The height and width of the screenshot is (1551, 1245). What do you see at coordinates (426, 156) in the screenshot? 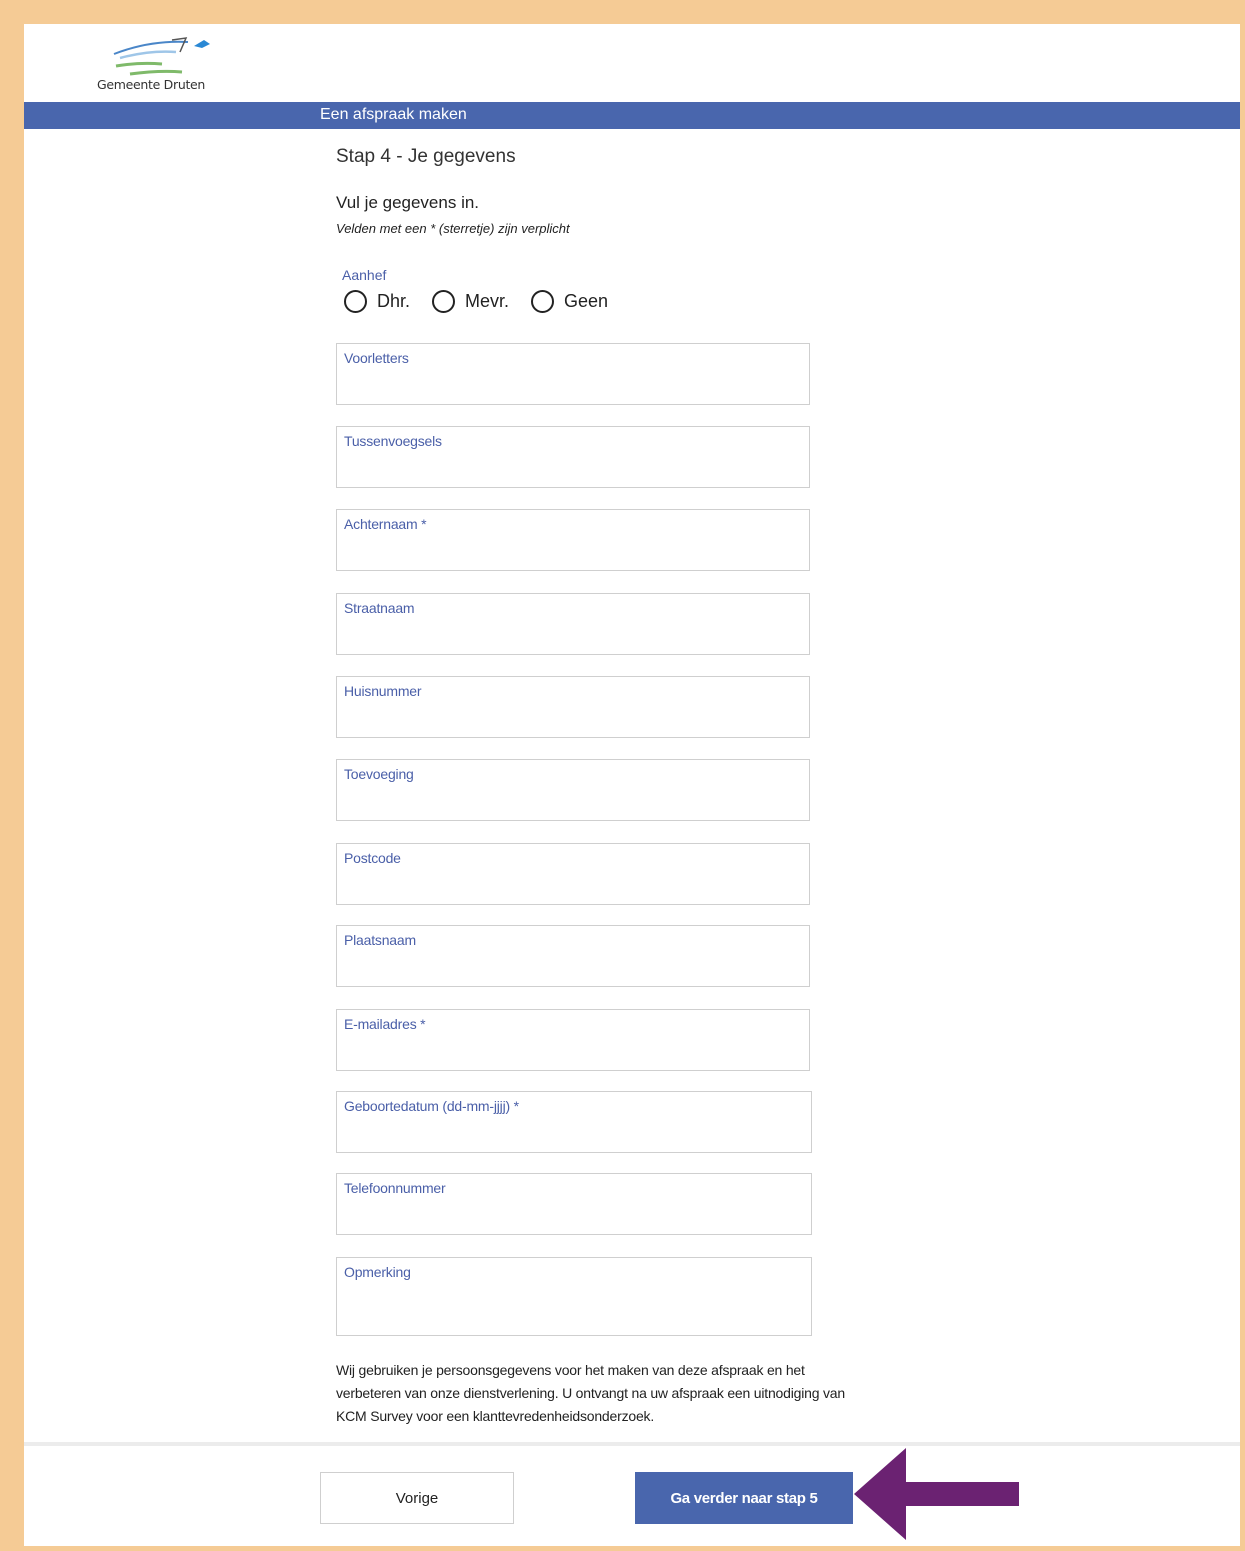
I see `step-title: Stap 4 - Je gegevens` at bounding box center [426, 156].